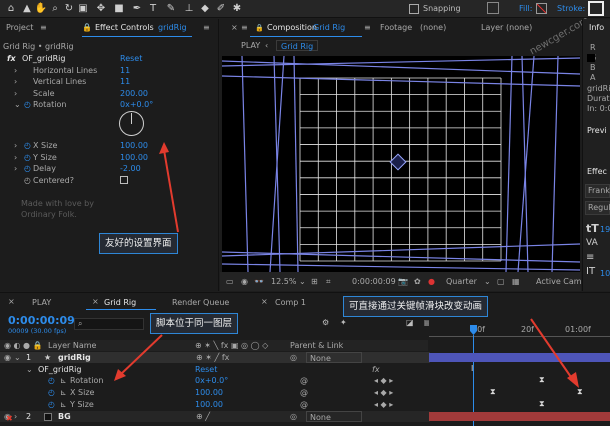 The width and height of the screenshot is (610, 426). What do you see at coordinates (171, 9) in the screenshot?
I see `brush-tool-icon: ✎` at bounding box center [171, 9].